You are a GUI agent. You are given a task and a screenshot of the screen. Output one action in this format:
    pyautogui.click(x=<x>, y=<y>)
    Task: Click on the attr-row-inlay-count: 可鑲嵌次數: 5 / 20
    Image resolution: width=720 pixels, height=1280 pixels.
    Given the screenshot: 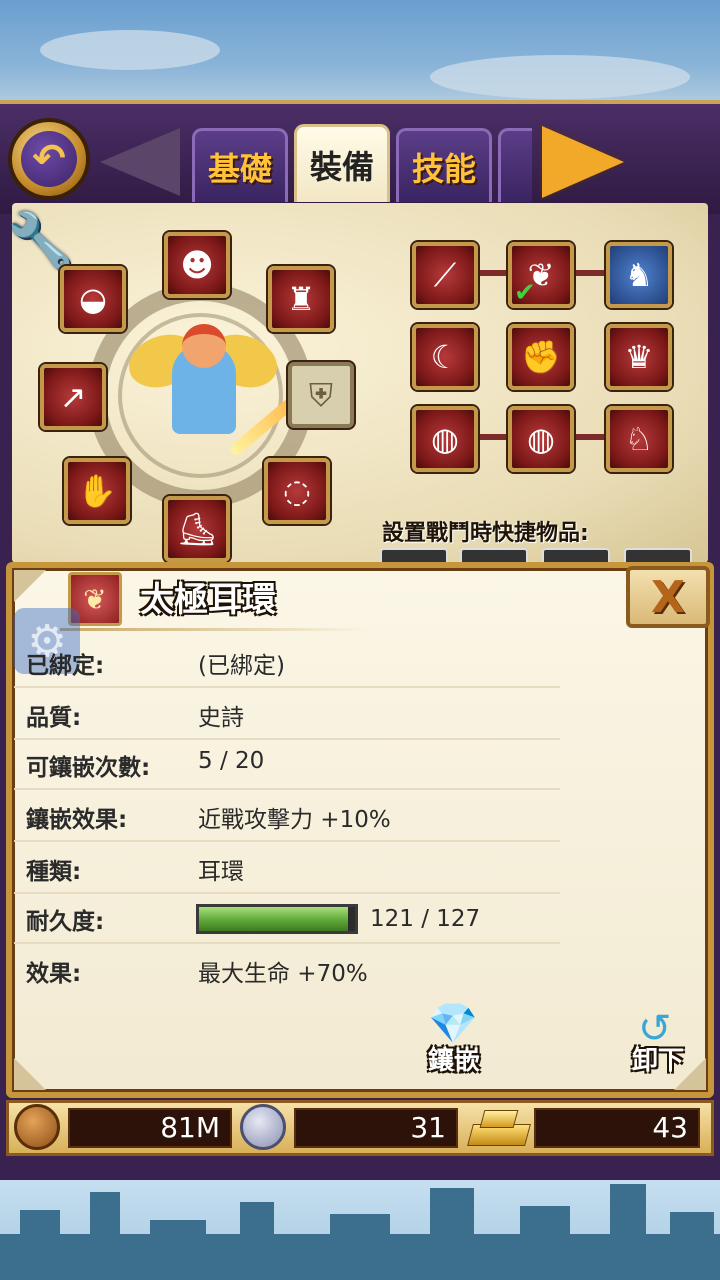 What is the action you would take?
    pyautogui.click(x=287, y=764)
    